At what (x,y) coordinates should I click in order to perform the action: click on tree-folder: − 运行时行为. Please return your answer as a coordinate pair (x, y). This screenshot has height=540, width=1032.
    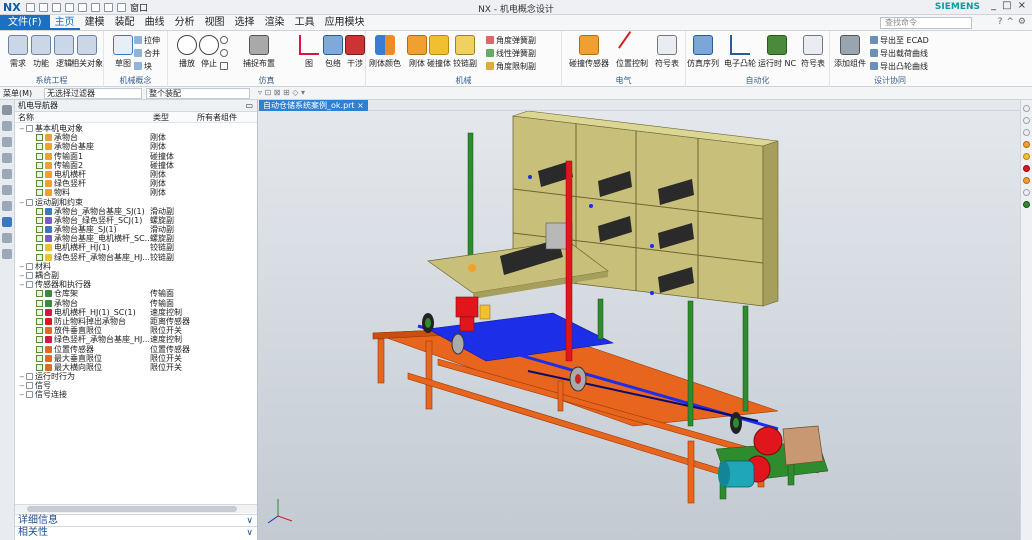
    Looking at the image, I should click on (136, 376).